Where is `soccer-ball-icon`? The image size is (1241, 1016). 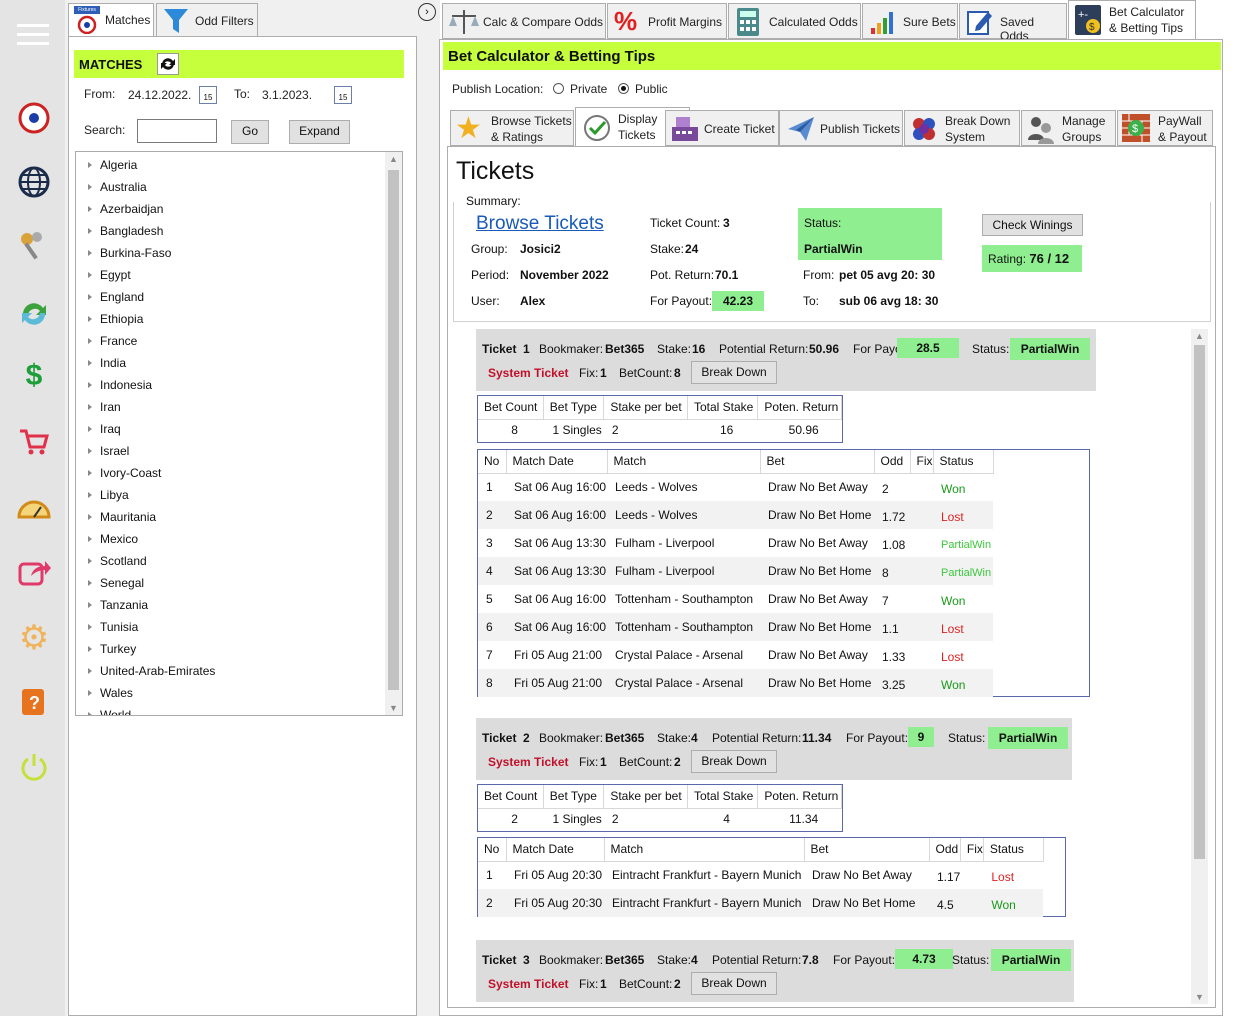 soccer-ball-icon is located at coordinates (34, 118).